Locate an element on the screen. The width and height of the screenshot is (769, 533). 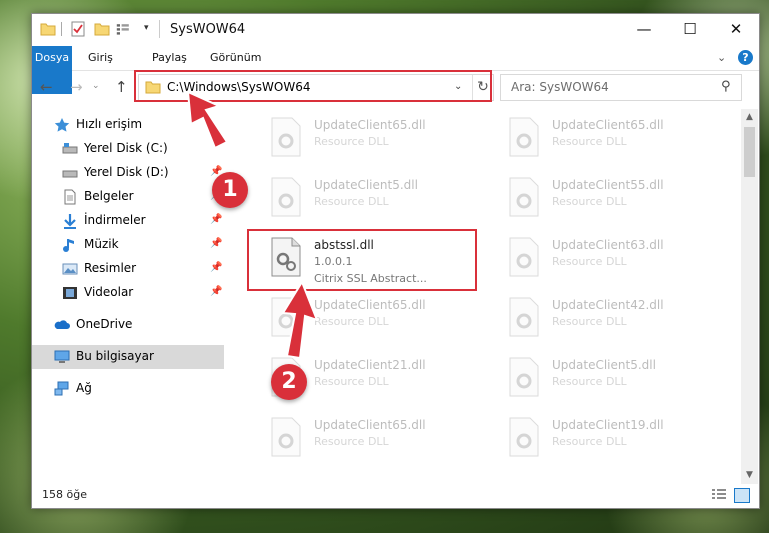
details-view-icon is located at coordinates (719, 495).